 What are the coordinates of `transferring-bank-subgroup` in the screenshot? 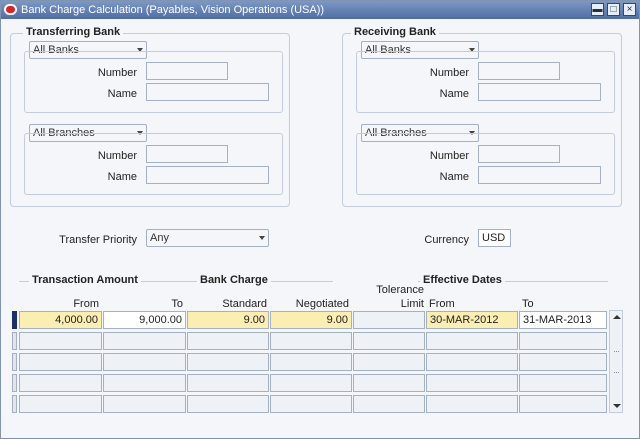 It's located at (153, 82).